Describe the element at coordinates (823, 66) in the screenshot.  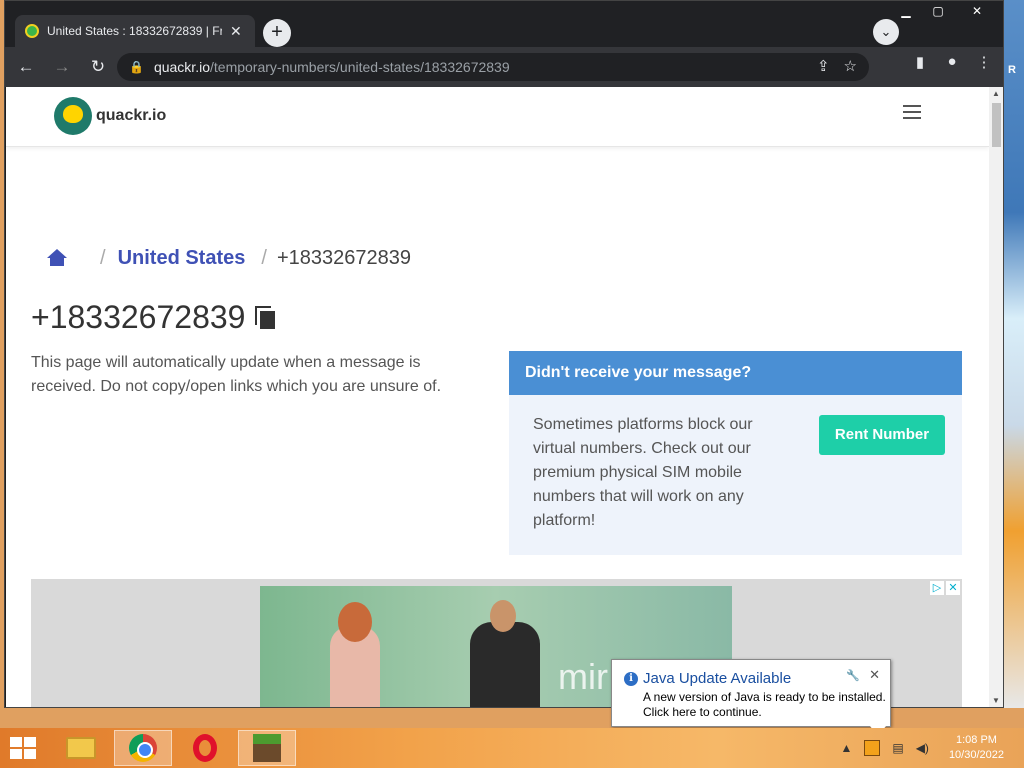
I see `share-icon: ⇪` at that location.